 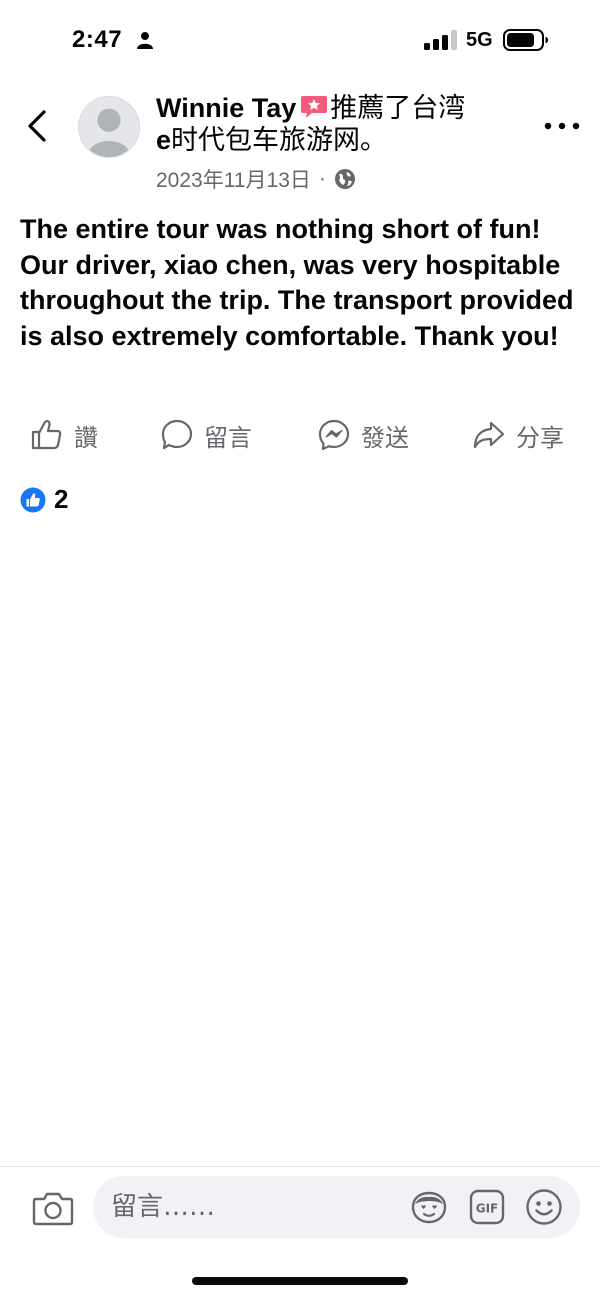 I want to click on recommend-badge-icon, so click(x=314, y=107).